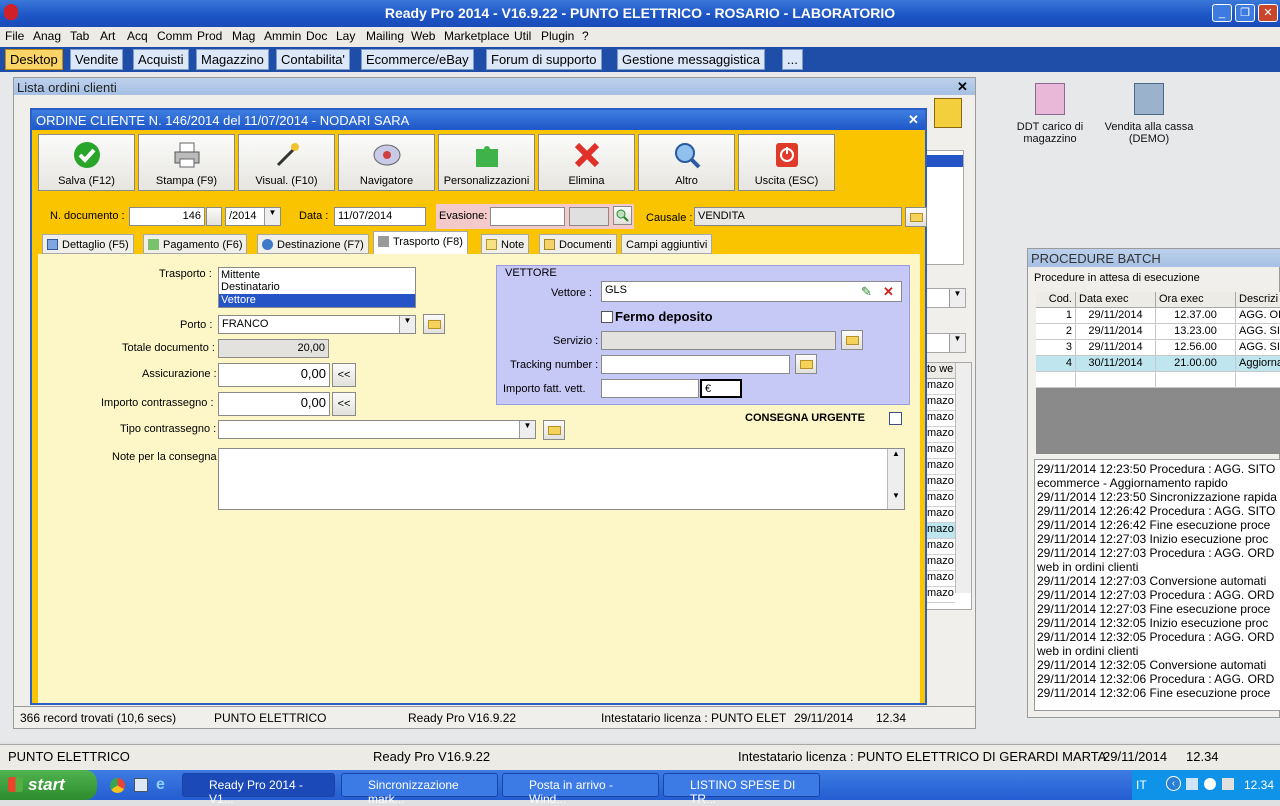 This screenshot has height=806, width=1280. I want to click on option-mittente: Mittente, so click(317, 274).